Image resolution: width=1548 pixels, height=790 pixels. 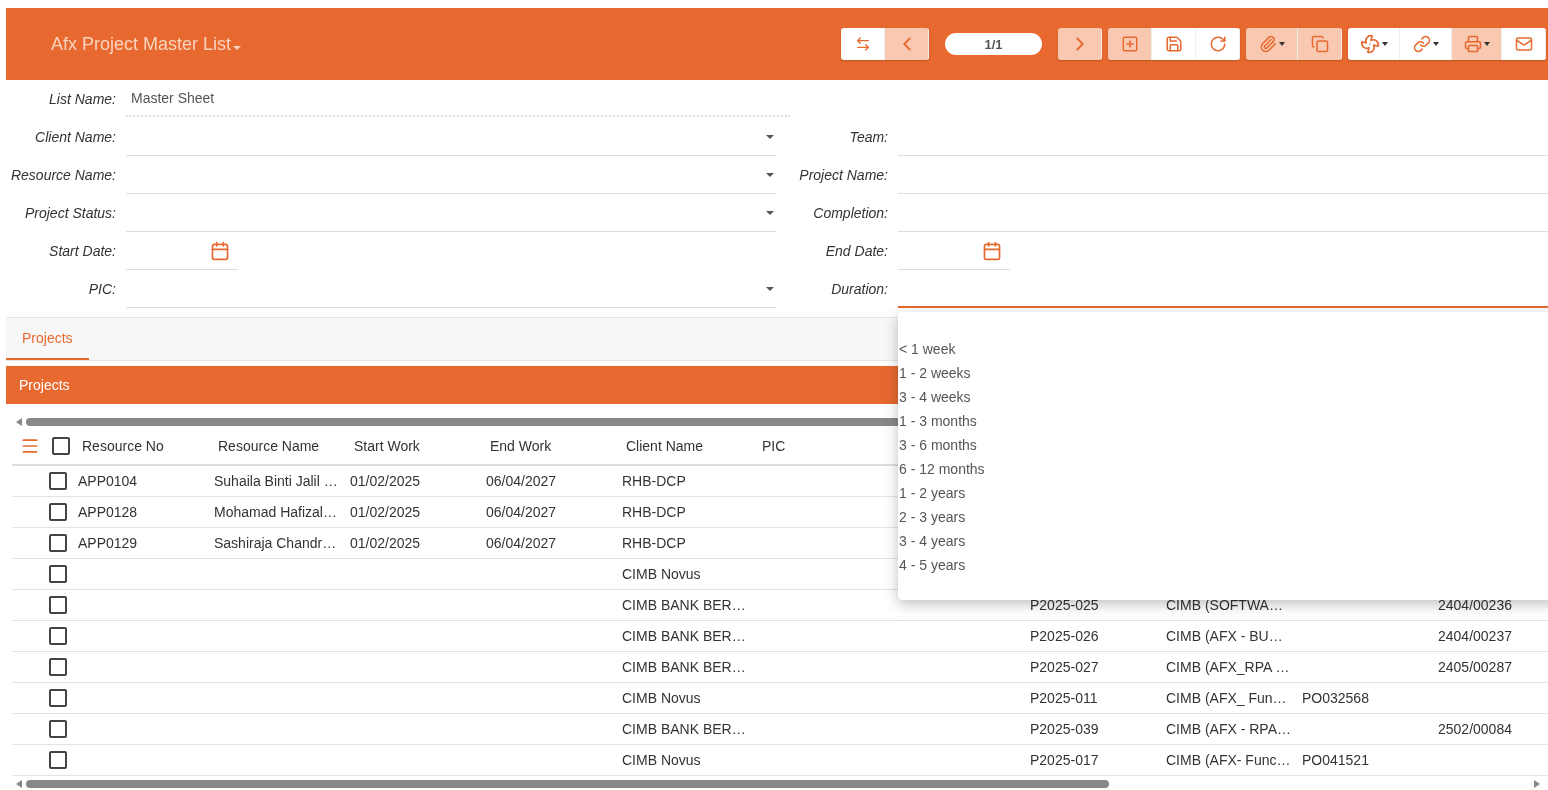 What do you see at coordinates (61, 446) in the screenshot?
I see `select-all-checkbox` at bounding box center [61, 446].